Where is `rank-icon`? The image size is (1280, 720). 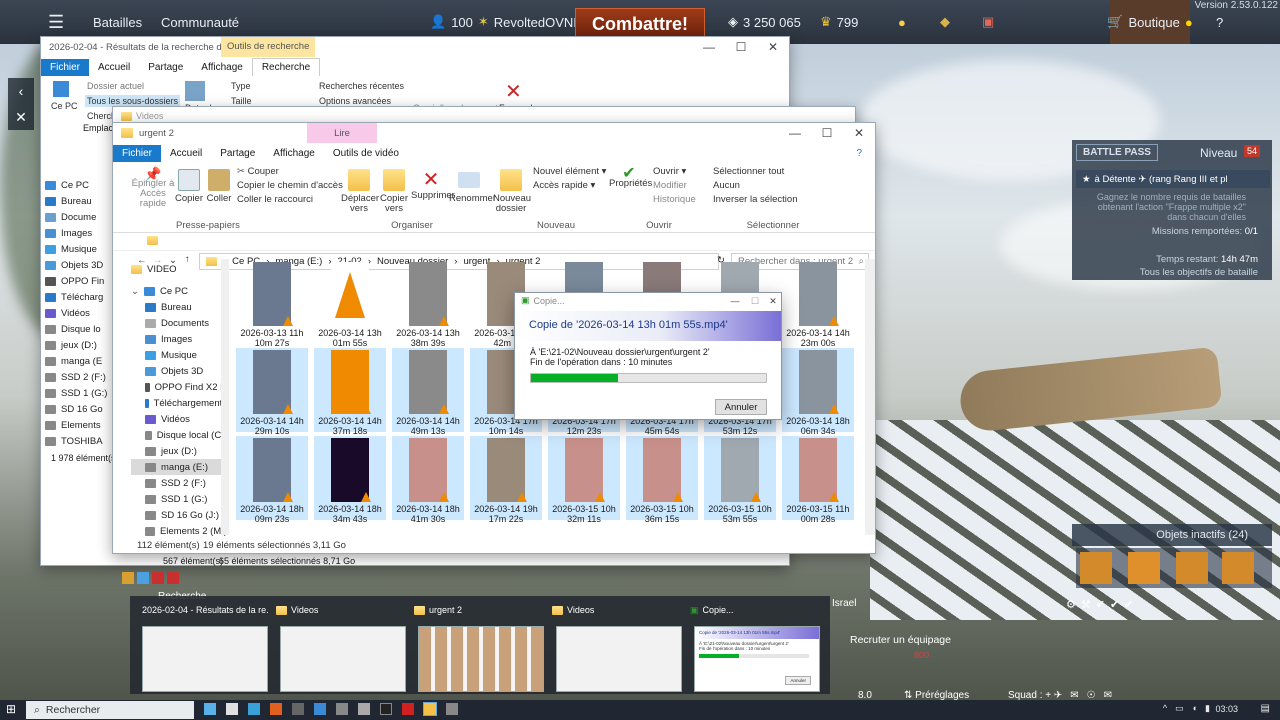 rank-icon is located at coordinates (128, 578).